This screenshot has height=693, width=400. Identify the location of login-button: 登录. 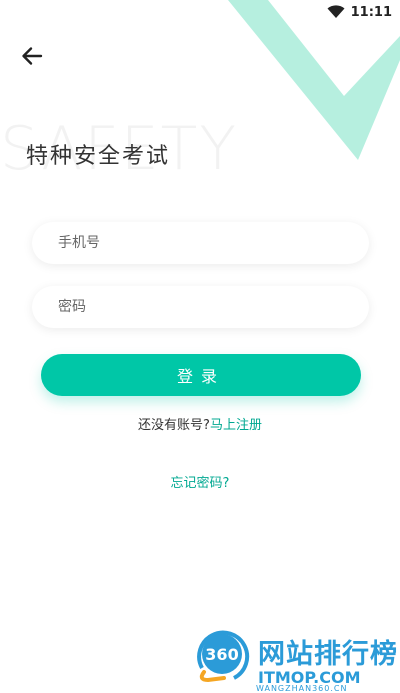
(201, 375).